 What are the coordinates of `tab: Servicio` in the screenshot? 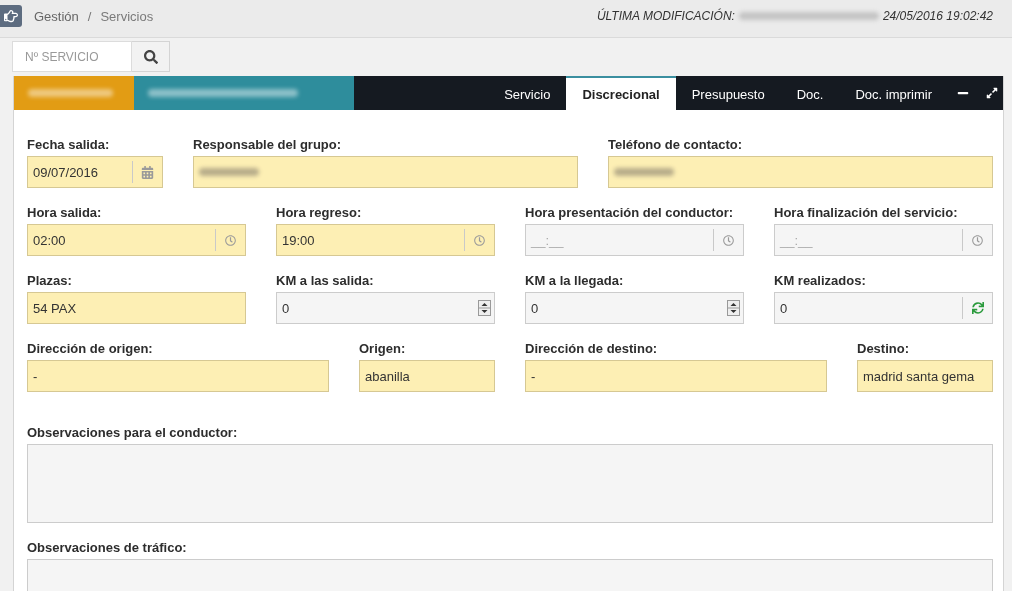 It's located at (527, 93).